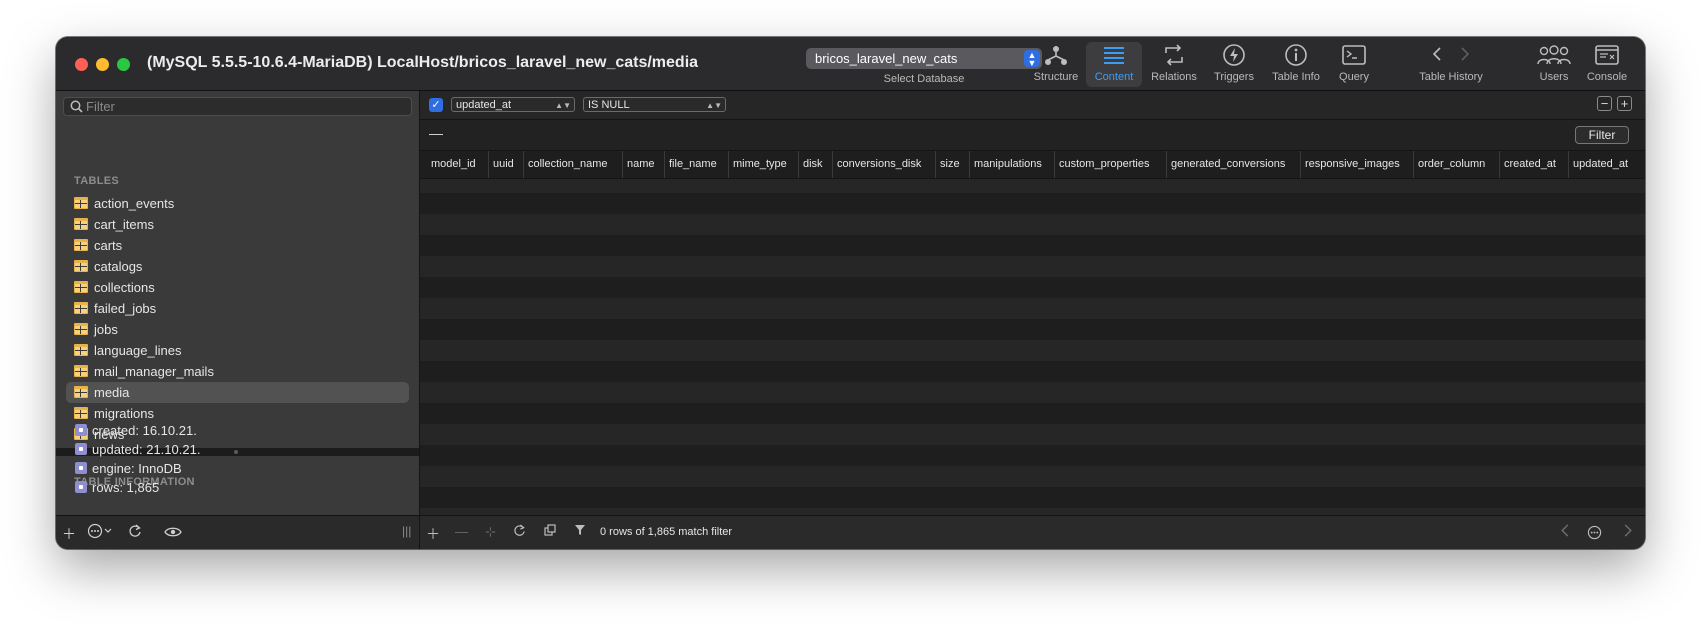 This screenshot has width=1701, height=624. Describe the element at coordinates (1602, 135) in the screenshot. I see `apply-filter-button: Filter` at that location.